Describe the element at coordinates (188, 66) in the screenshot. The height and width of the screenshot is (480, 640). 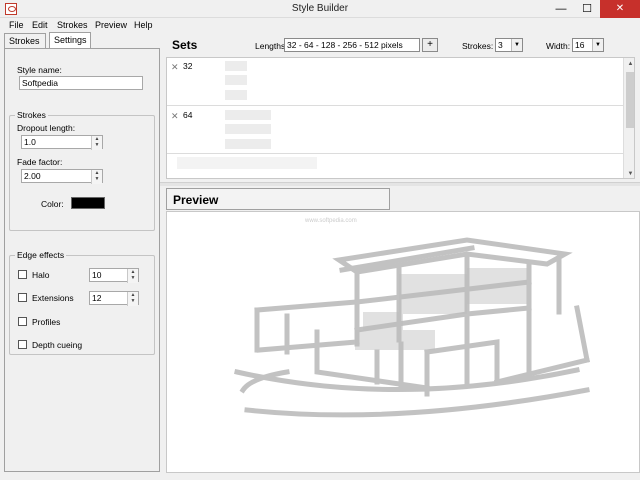
I see `set-length-value: 32` at that location.